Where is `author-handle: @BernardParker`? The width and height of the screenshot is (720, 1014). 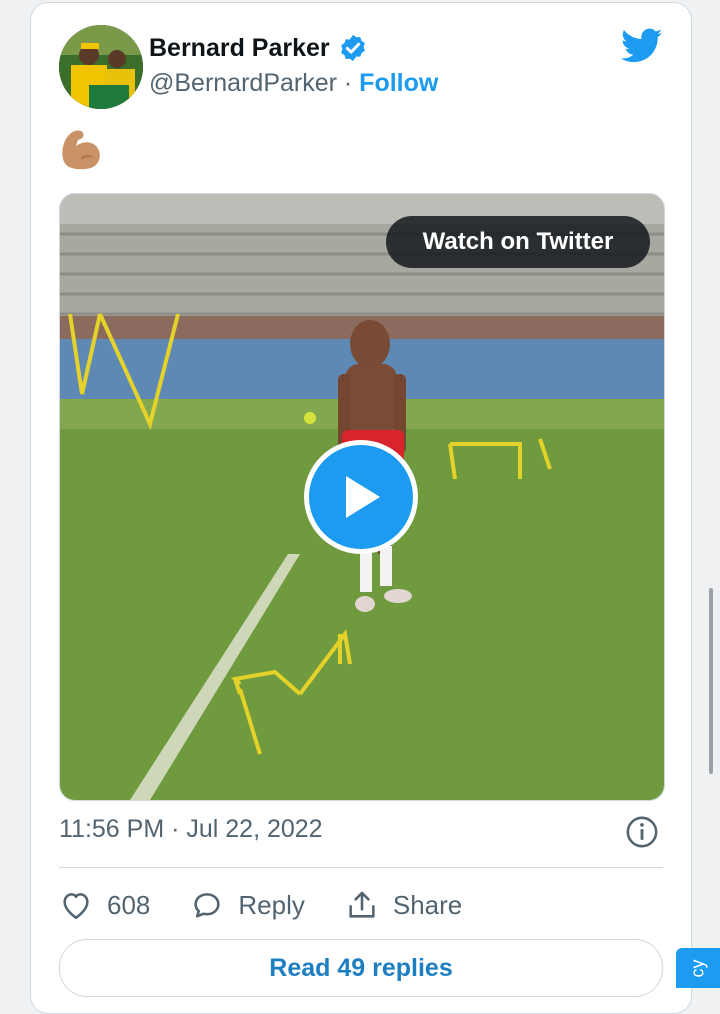
author-handle: @BernardParker is located at coordinates (243, 83).